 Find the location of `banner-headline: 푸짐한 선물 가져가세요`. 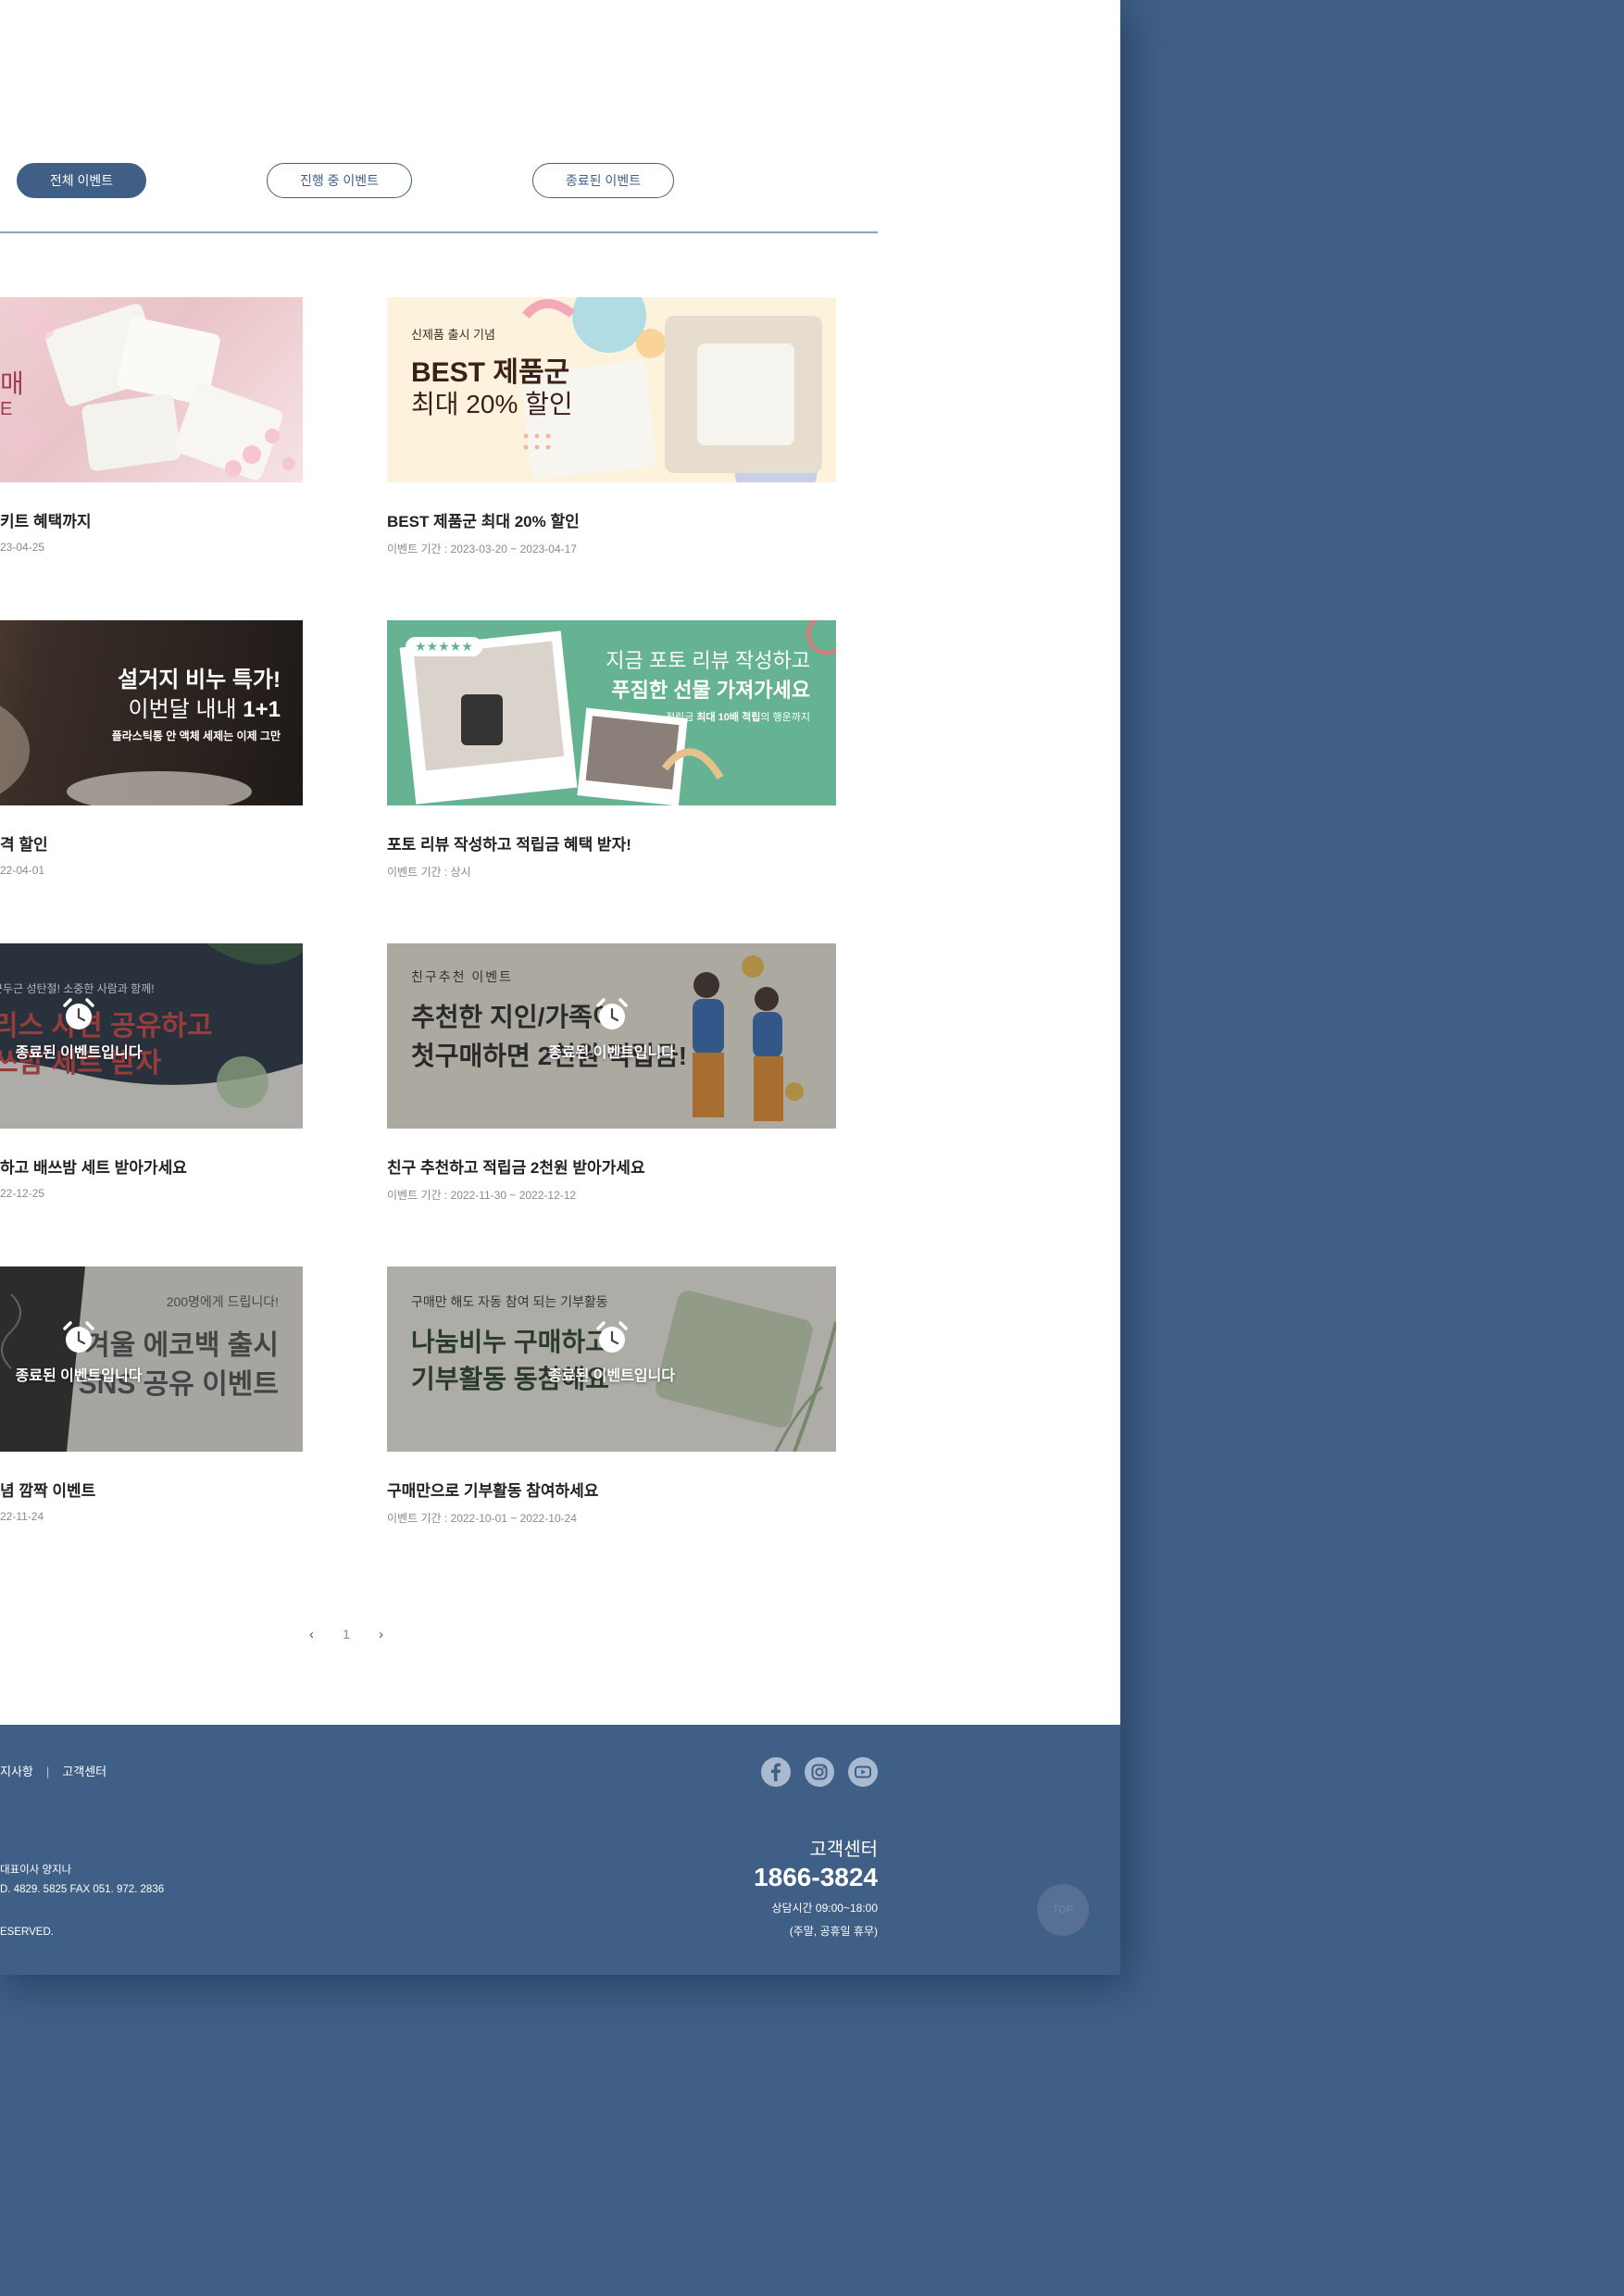

banner-headline: 푸짐한 선물 가져가세요 is located at coordinates (710, 690).